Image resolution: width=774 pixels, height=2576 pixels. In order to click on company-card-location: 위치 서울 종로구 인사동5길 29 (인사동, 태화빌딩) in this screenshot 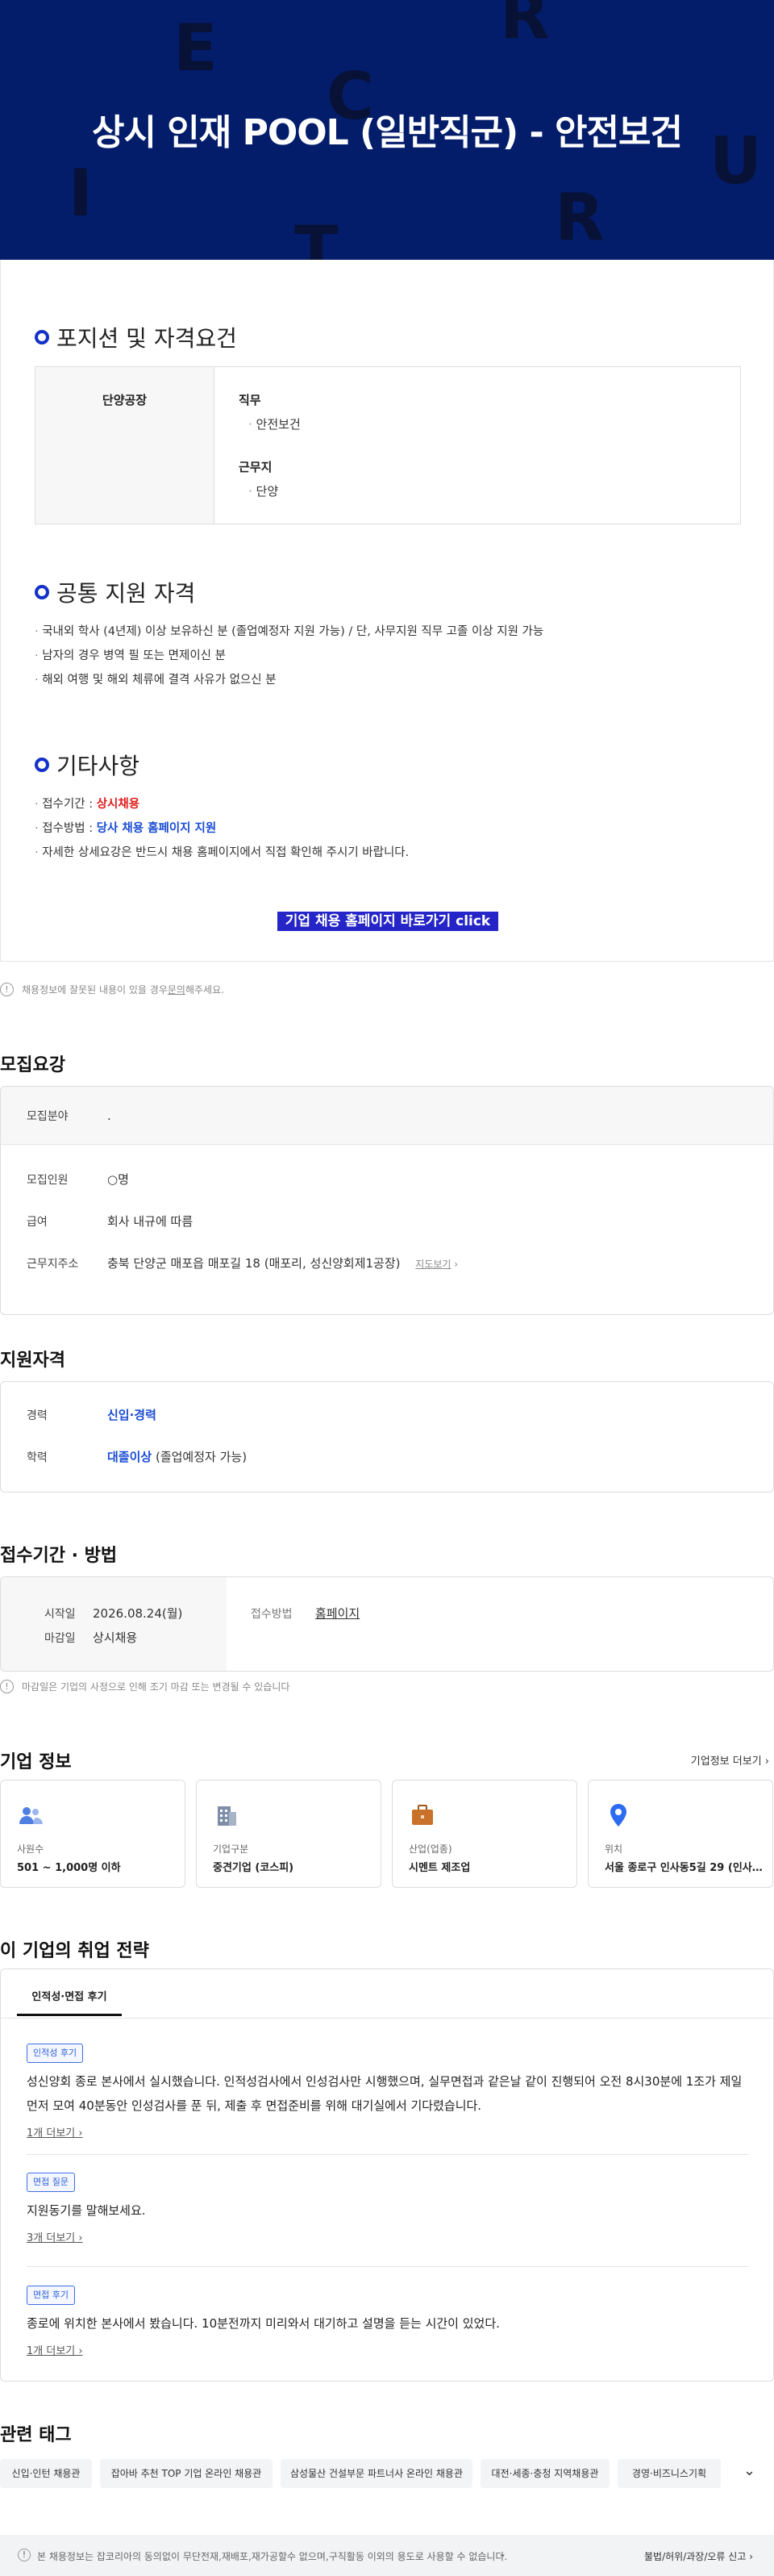, I will do `click(680, 1834)`.